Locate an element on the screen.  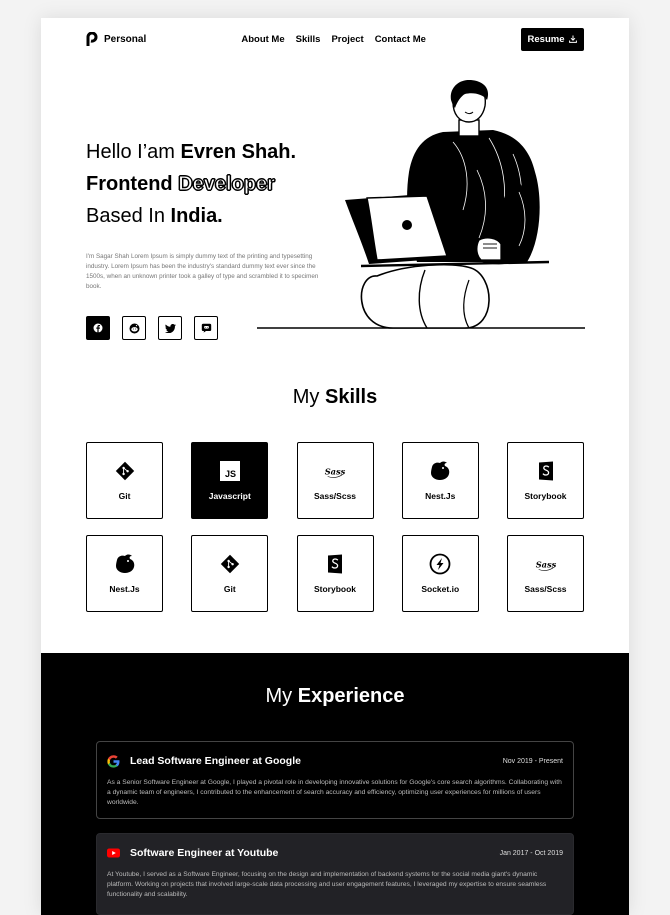
experience-title-prefix: My is located at coordinates (279, 696).